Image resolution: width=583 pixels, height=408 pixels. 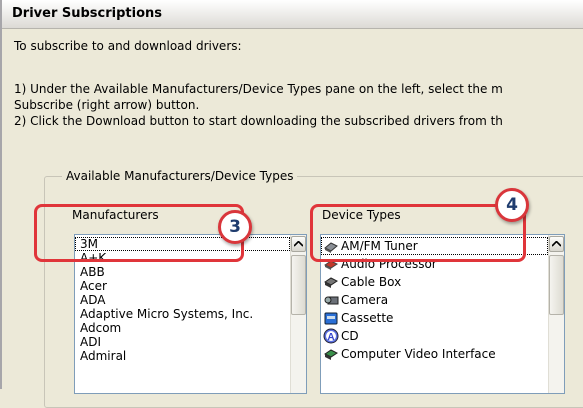 What do you see at coordinates (128, 46) in the screenshot?
I see `intro-text: To subscribe to and download drivers:` at bounding box center [128, 46].